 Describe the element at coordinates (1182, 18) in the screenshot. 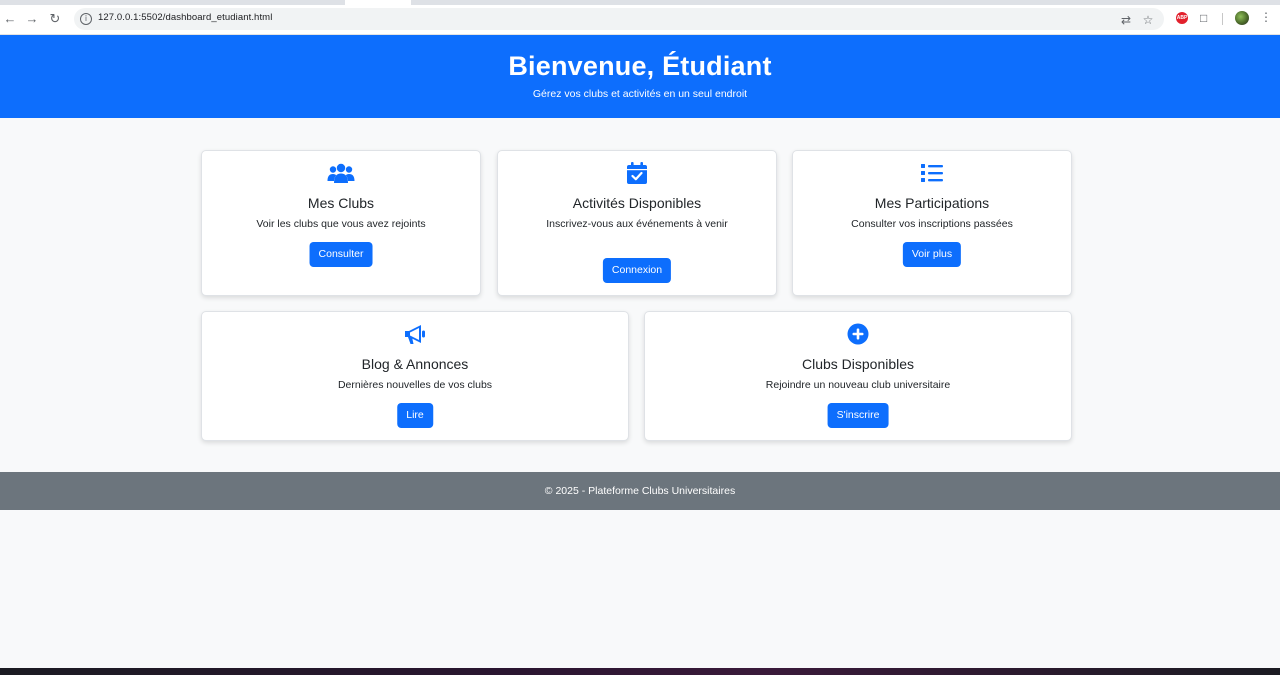

I see `adblock-extension-icon: ABP` at that location.